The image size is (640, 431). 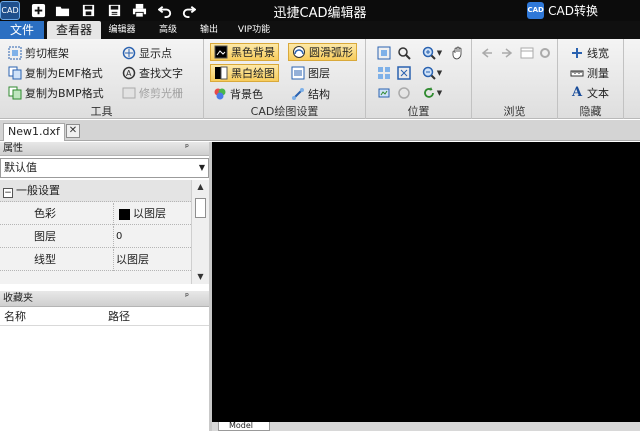 I want to click on rotate-icon, so click(x=428, y=92).